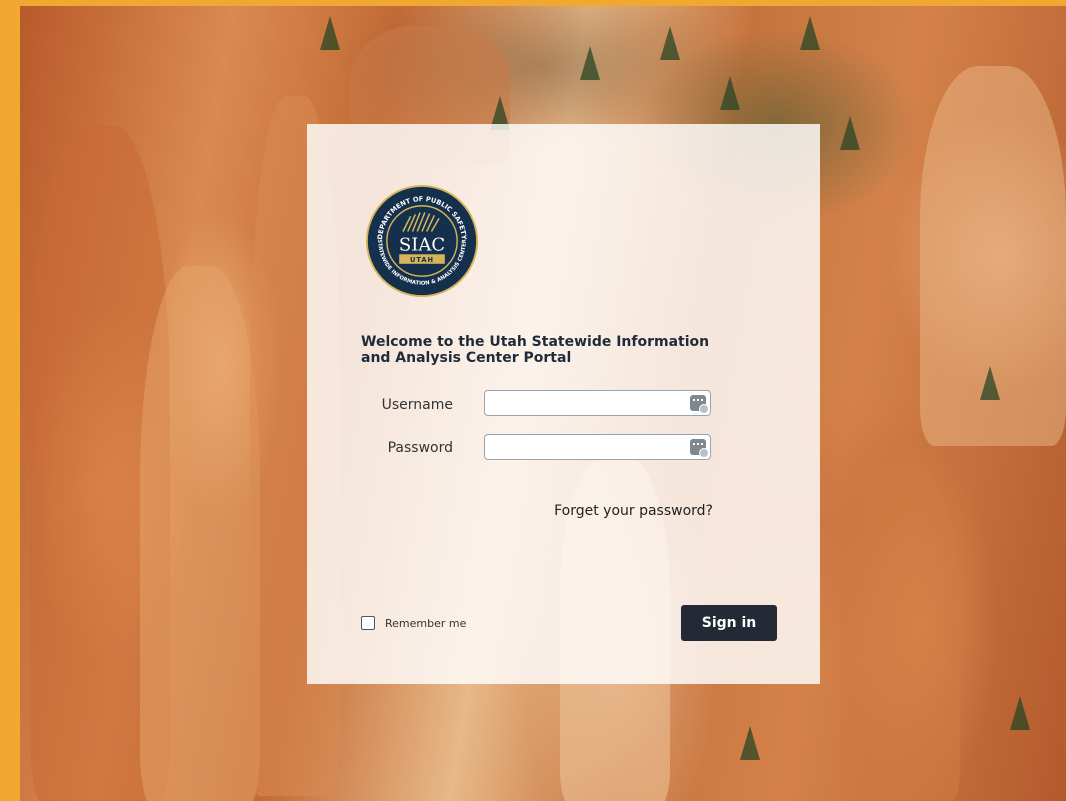  Describe the element at coordinates (422, 245) in the screenshot. I see `logo-acronym: SIAC` at that location.